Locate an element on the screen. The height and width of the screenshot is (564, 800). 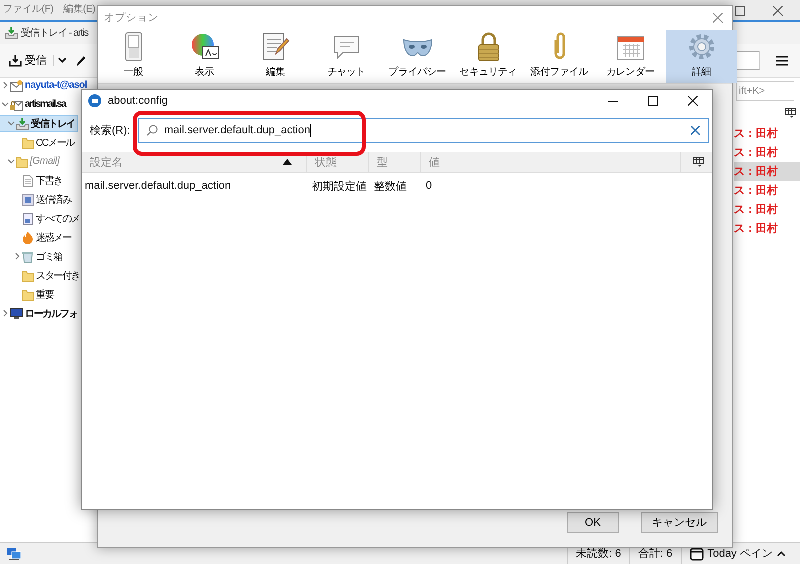
folder-item: 迷惑メー is located at coordinates (37, 237).